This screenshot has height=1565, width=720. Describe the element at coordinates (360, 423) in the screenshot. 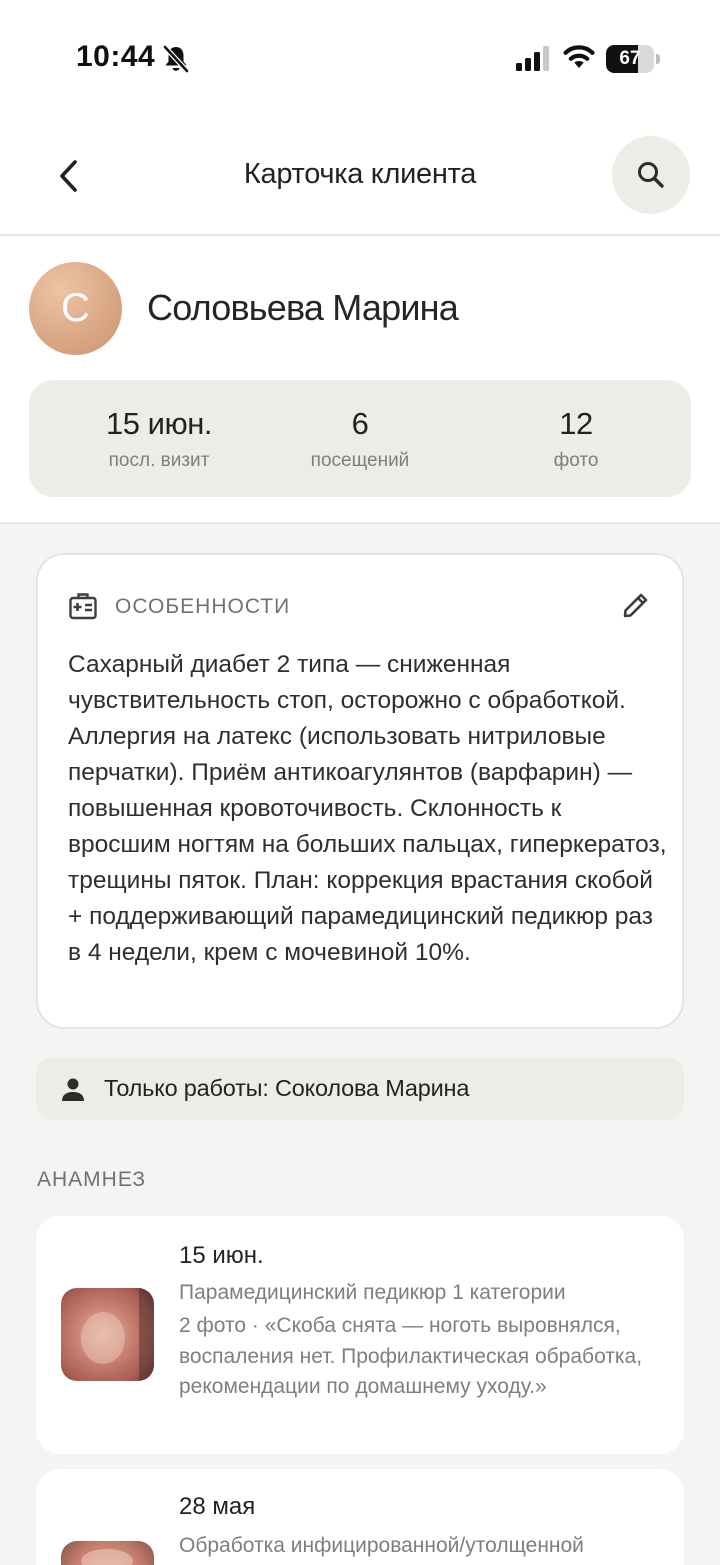

I see `stat-value: 6` at that location.